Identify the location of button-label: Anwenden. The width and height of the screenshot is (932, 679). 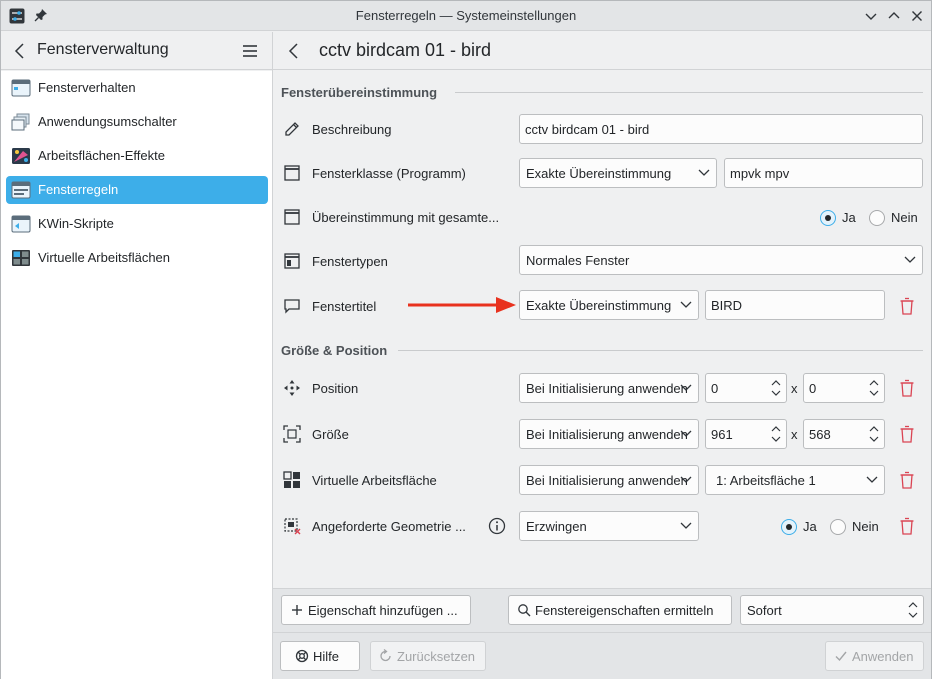
(883, 656).